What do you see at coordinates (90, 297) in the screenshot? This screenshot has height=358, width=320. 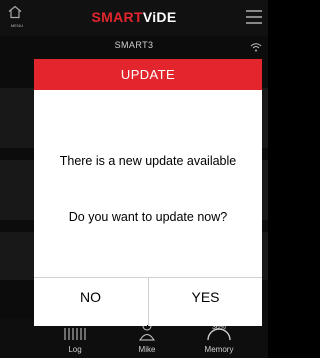 I see `no-button-label: NO` at bounding box center [90, 297].